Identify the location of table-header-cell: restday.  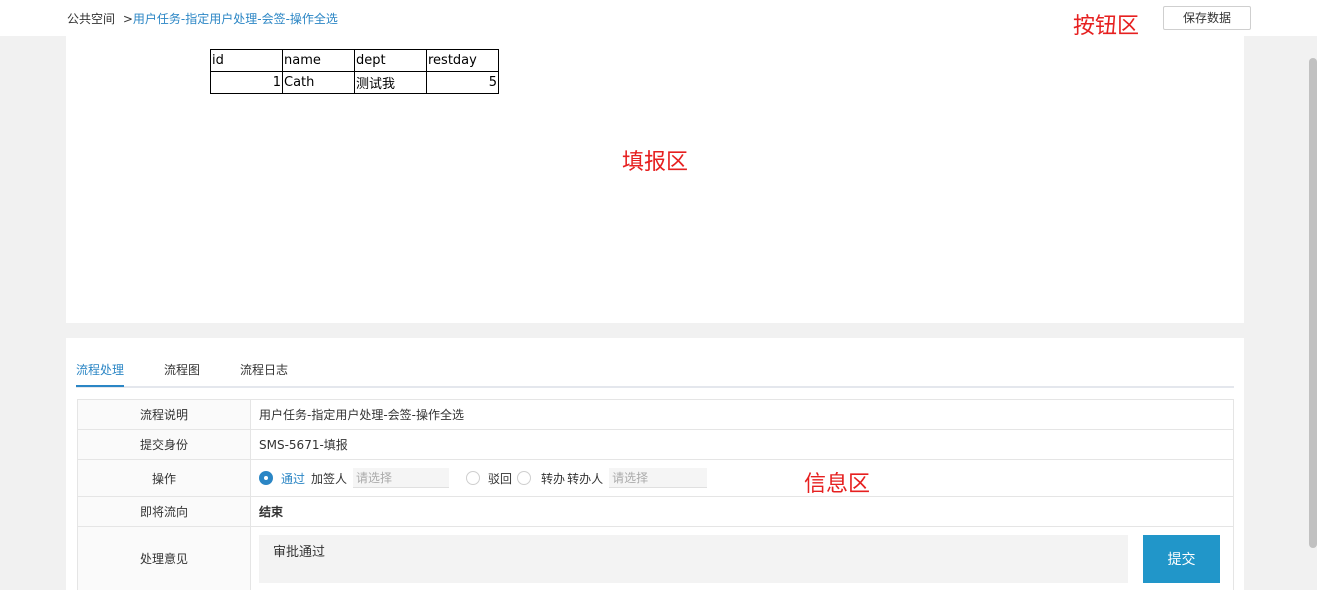
(462, 60).